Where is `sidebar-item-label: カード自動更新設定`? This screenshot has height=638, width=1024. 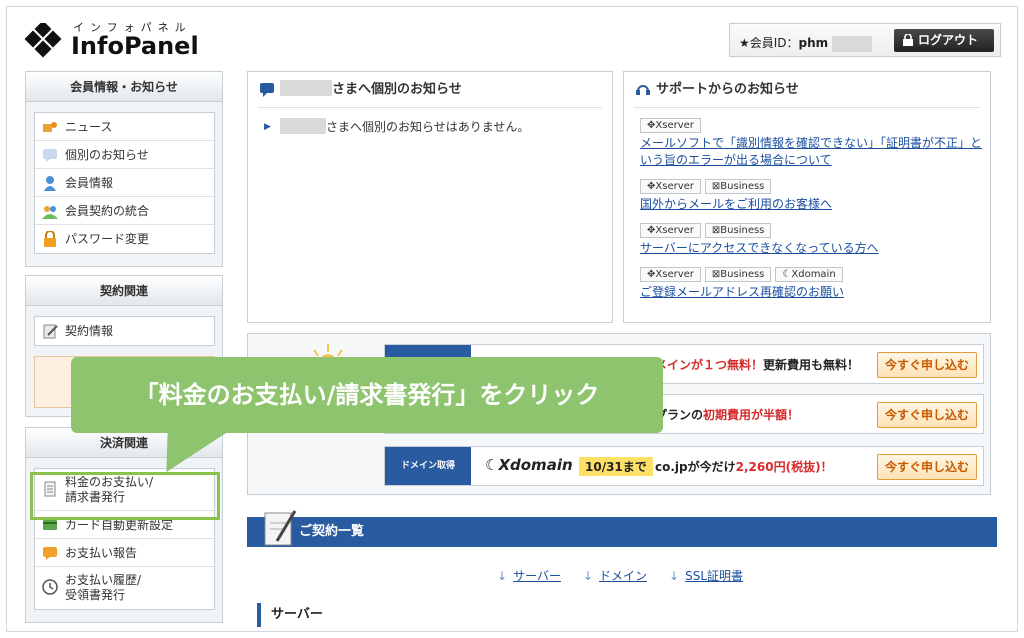
sidebar-item-label: カード自動更新設定 is located at coordinates (119, 525).